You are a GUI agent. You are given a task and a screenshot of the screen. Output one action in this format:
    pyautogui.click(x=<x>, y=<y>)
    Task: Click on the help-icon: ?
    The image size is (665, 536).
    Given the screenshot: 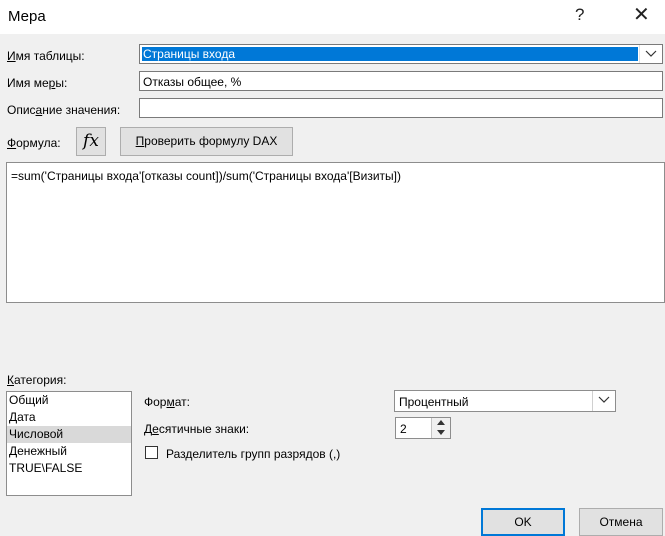 What is the action you would take?
    pyautogui.click(x=579, y=15)
    